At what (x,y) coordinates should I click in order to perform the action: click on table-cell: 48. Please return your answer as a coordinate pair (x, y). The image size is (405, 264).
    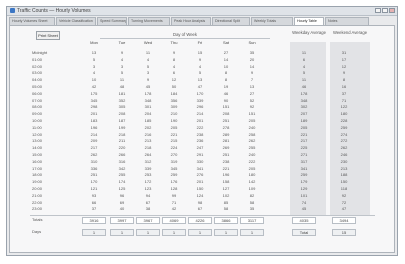
    Looking at the image, I should click on (122, 87).